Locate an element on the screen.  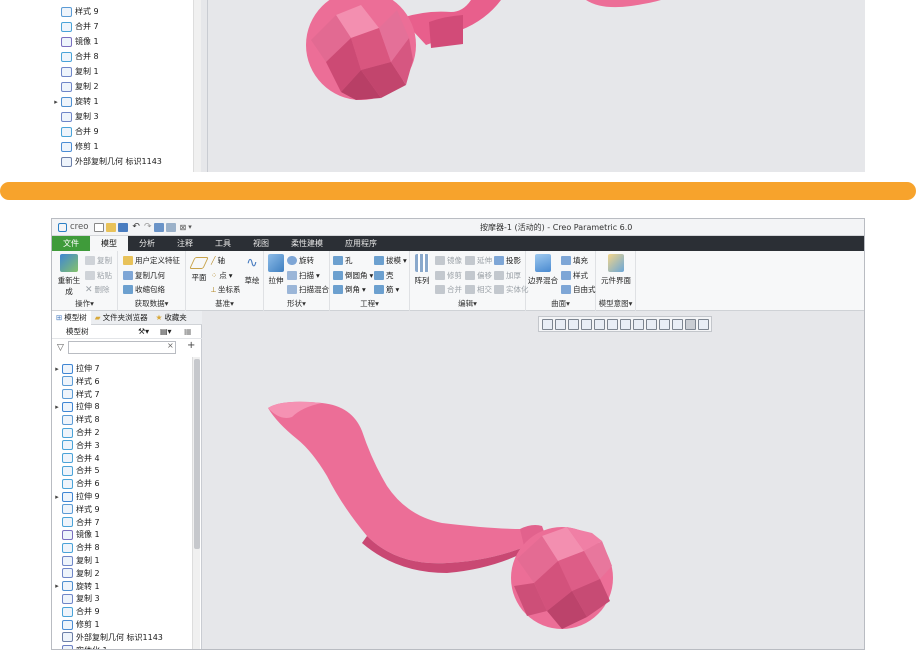
project-button: 投影 is located at coordinates (507, 260).